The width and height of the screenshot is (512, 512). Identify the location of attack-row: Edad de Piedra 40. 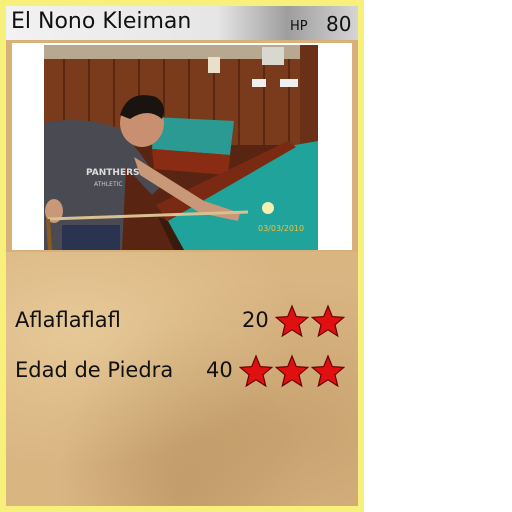
(181, 372).